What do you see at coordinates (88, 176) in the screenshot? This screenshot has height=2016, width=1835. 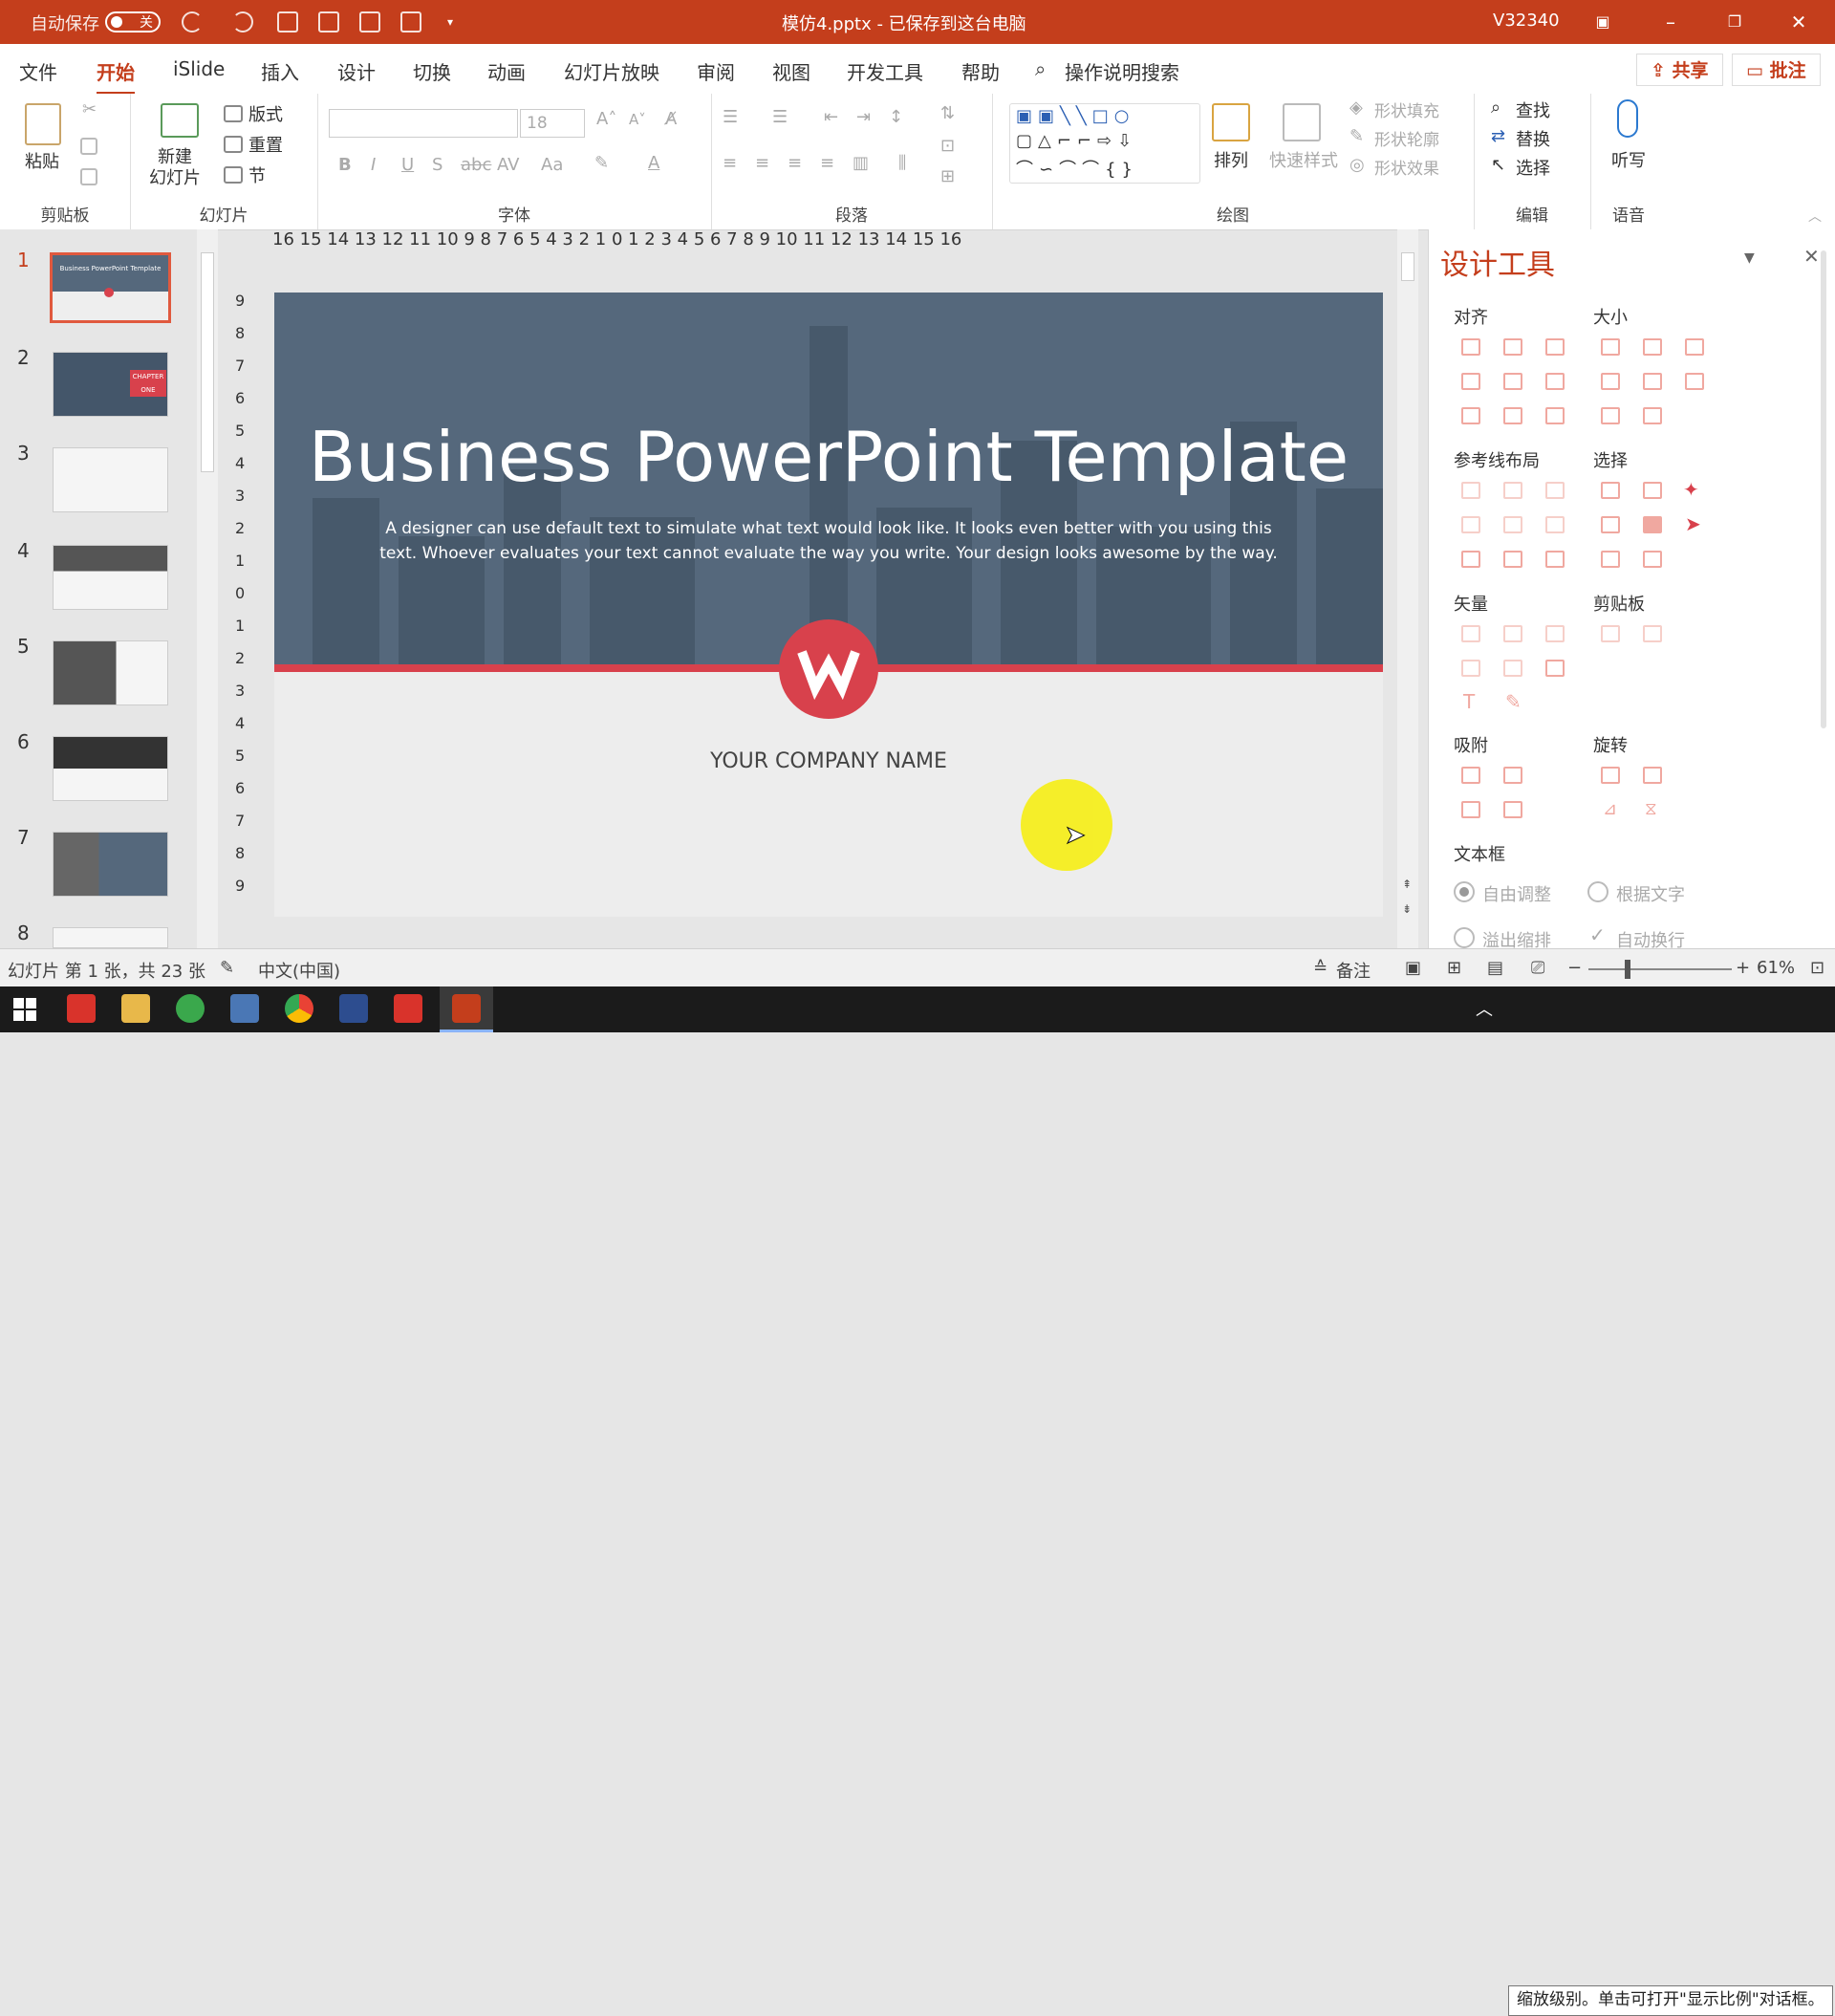 I see `format-painter-icon` at bounding box center [88, 176].